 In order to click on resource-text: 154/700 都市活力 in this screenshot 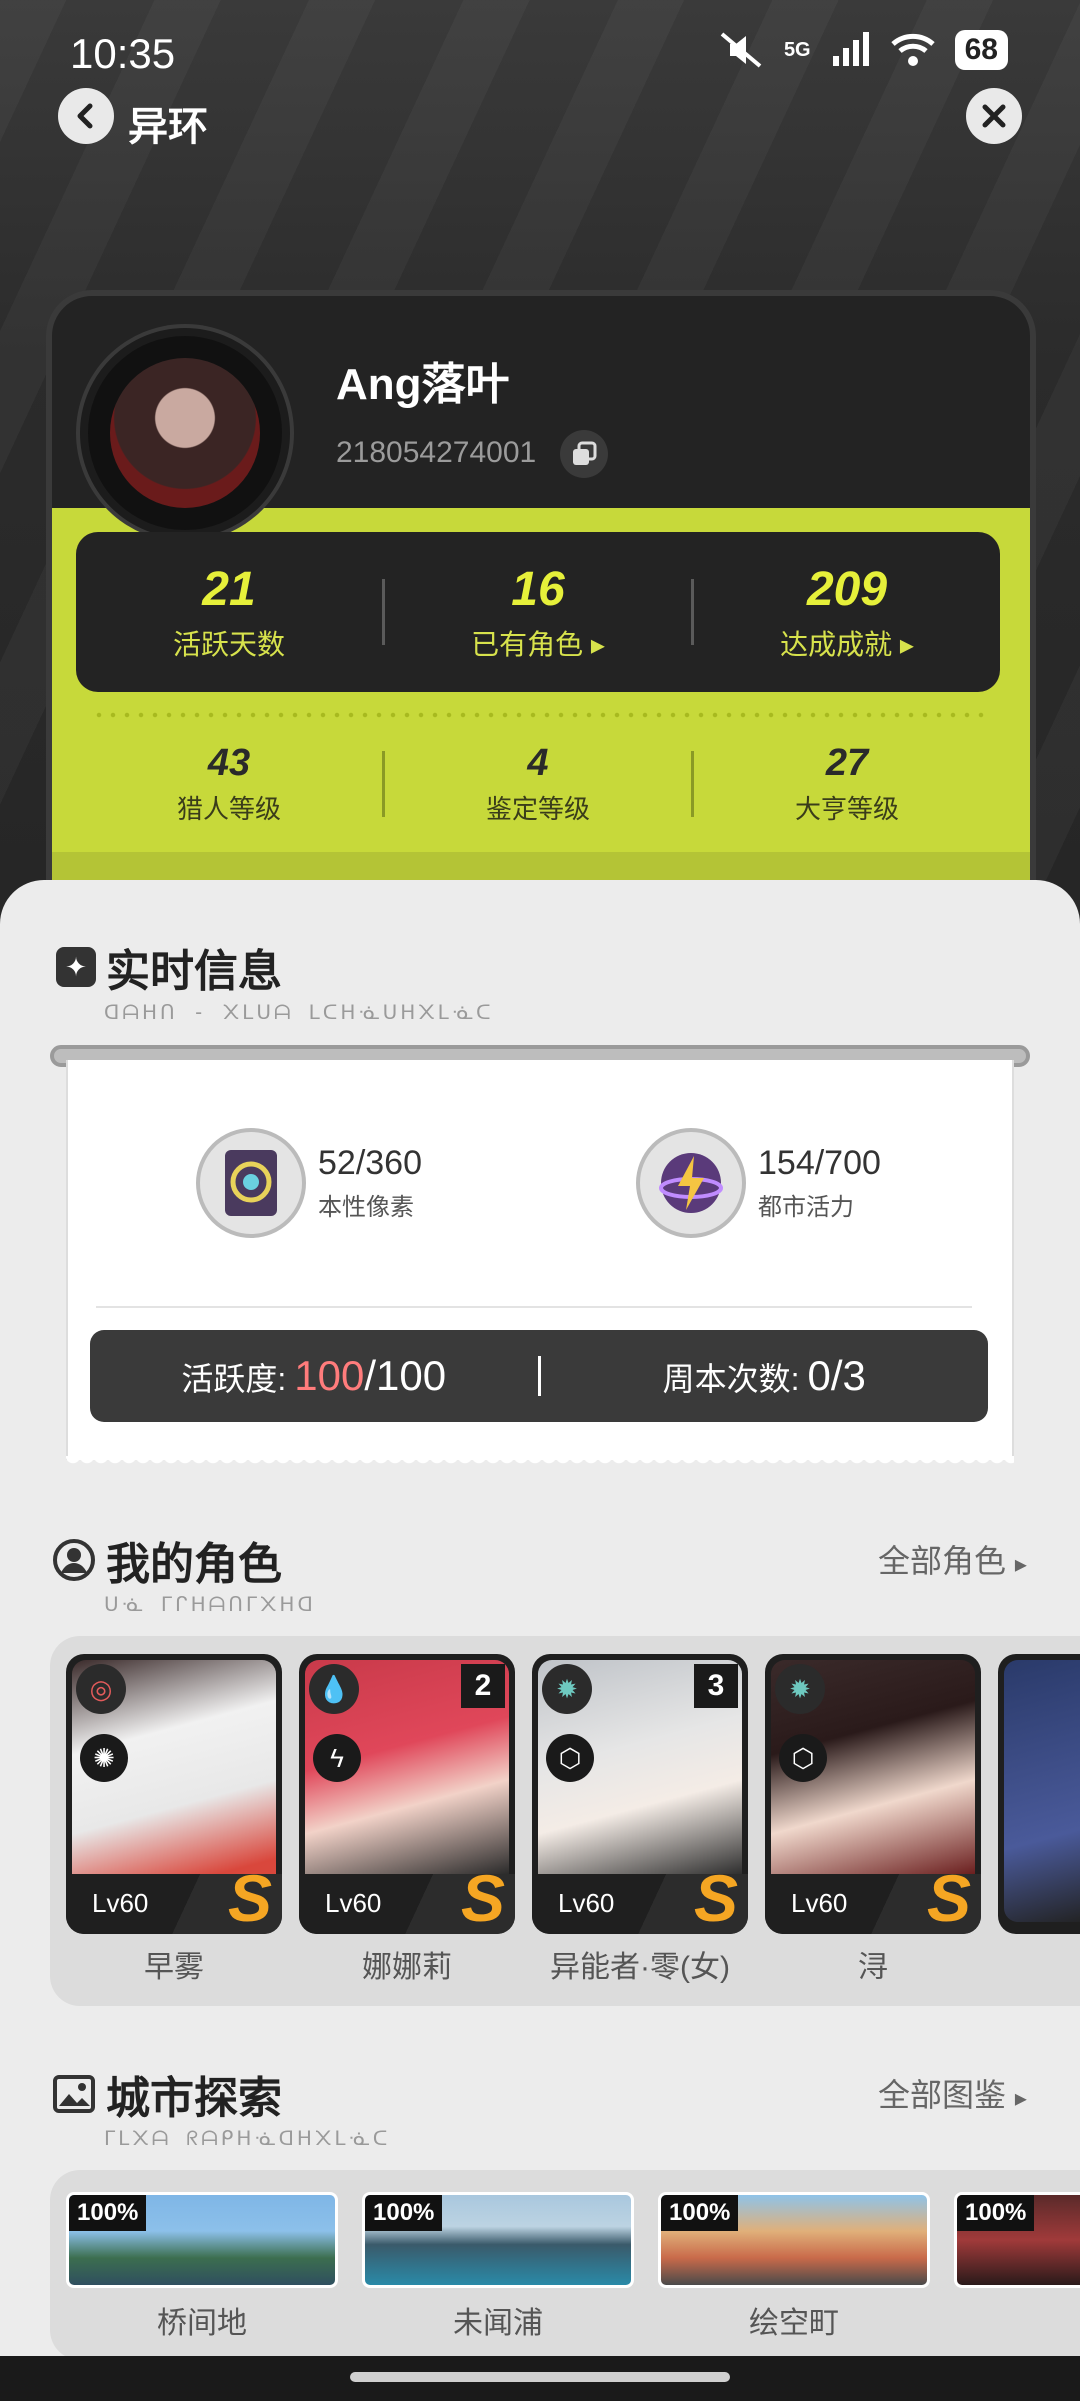, I will do `click(819, 1183)`.